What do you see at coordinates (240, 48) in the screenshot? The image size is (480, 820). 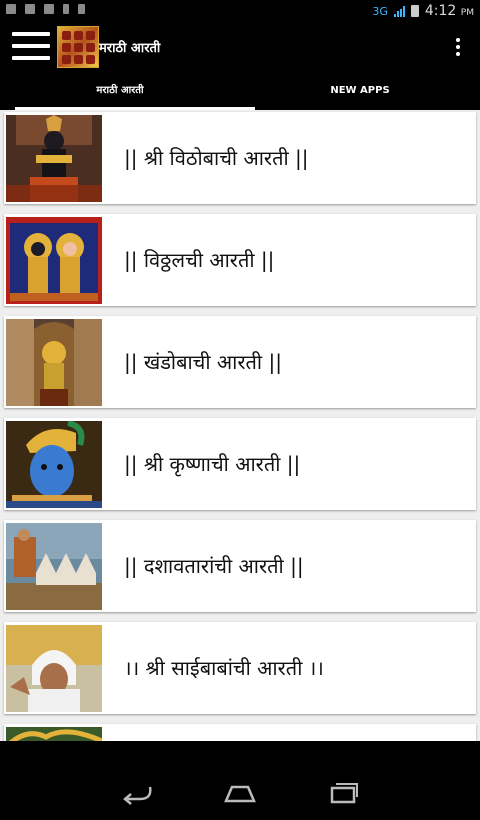 I see `app-bar: मराठी आरती` at bounding box center [240, 48].